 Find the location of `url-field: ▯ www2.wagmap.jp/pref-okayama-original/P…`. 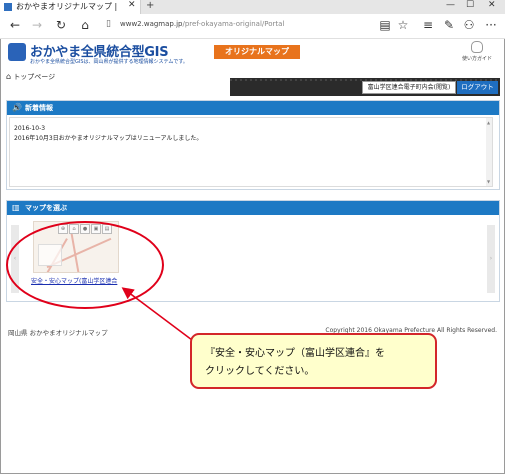

url-field: ▯ www2.wagmap.jp/pref-okayama-original/P… is located at coordinates (254, 25).